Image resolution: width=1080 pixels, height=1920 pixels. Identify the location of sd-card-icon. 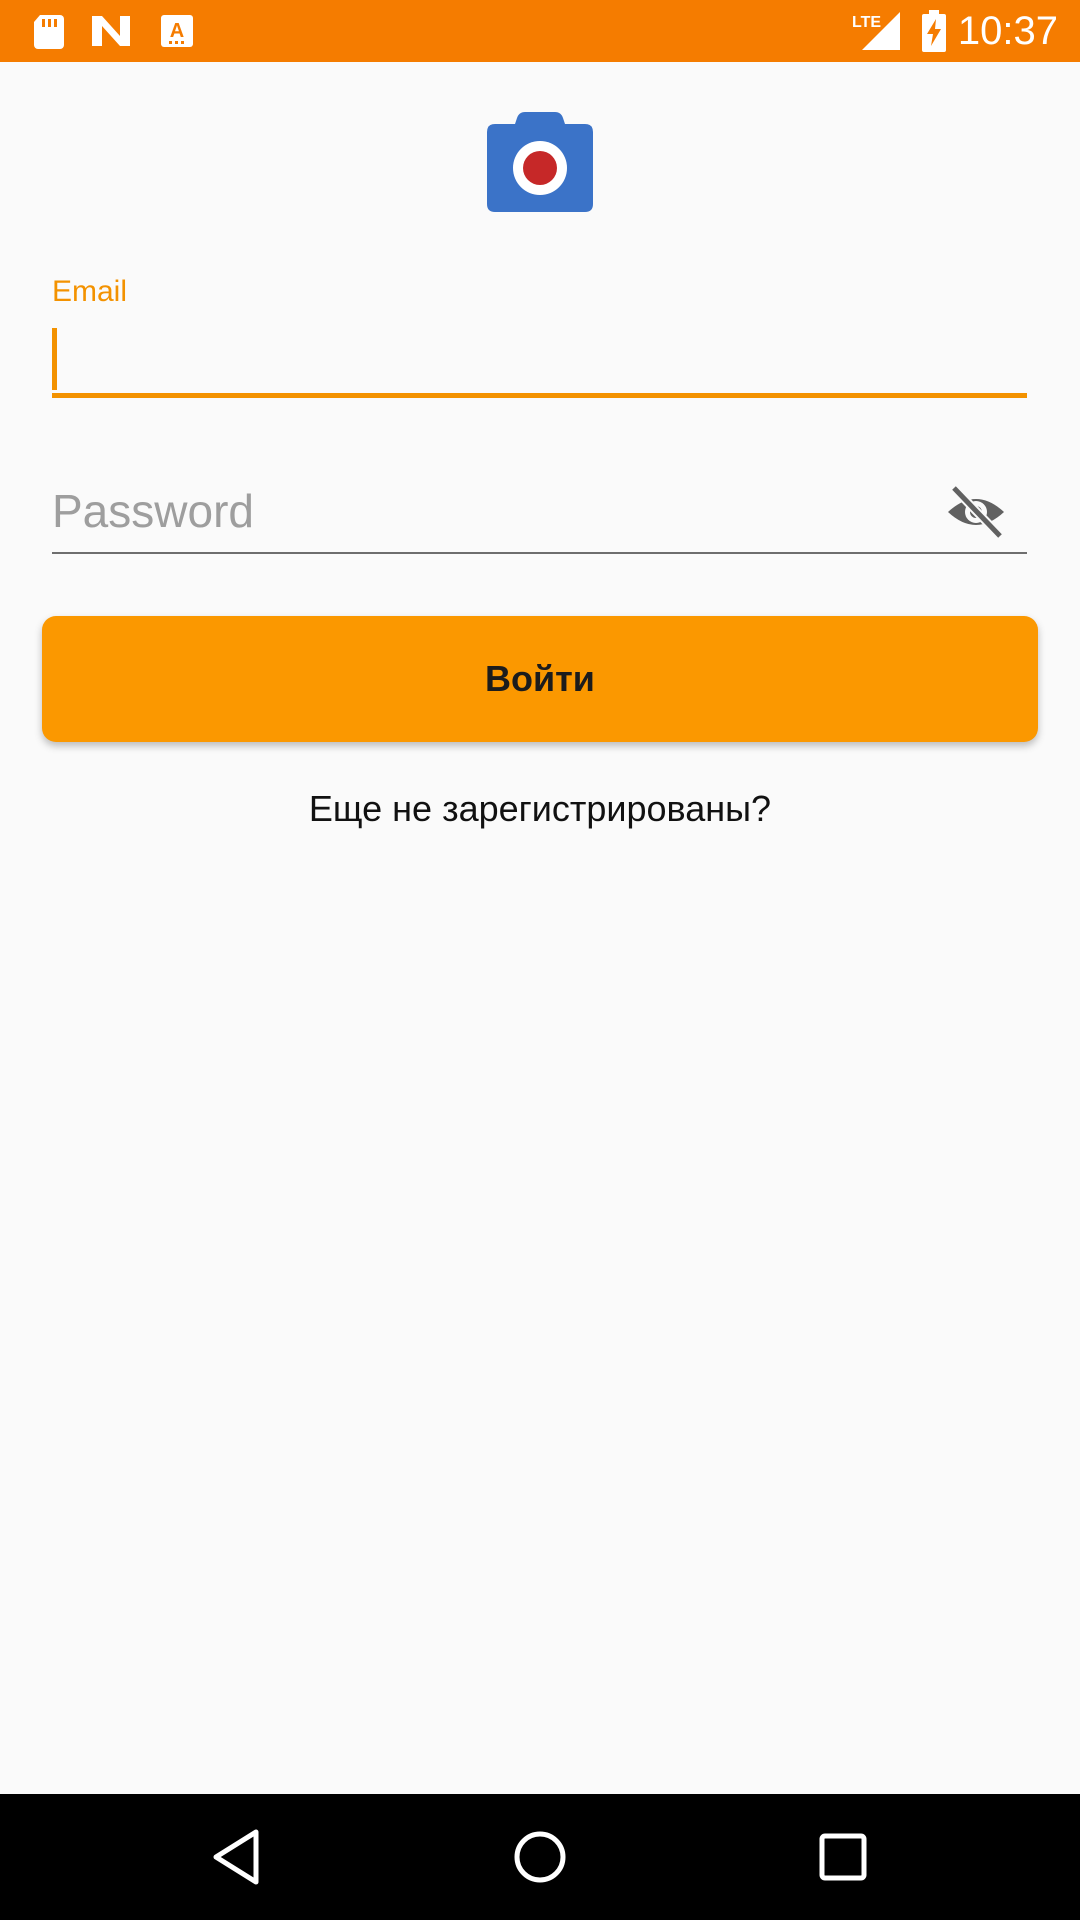
(49, 31).